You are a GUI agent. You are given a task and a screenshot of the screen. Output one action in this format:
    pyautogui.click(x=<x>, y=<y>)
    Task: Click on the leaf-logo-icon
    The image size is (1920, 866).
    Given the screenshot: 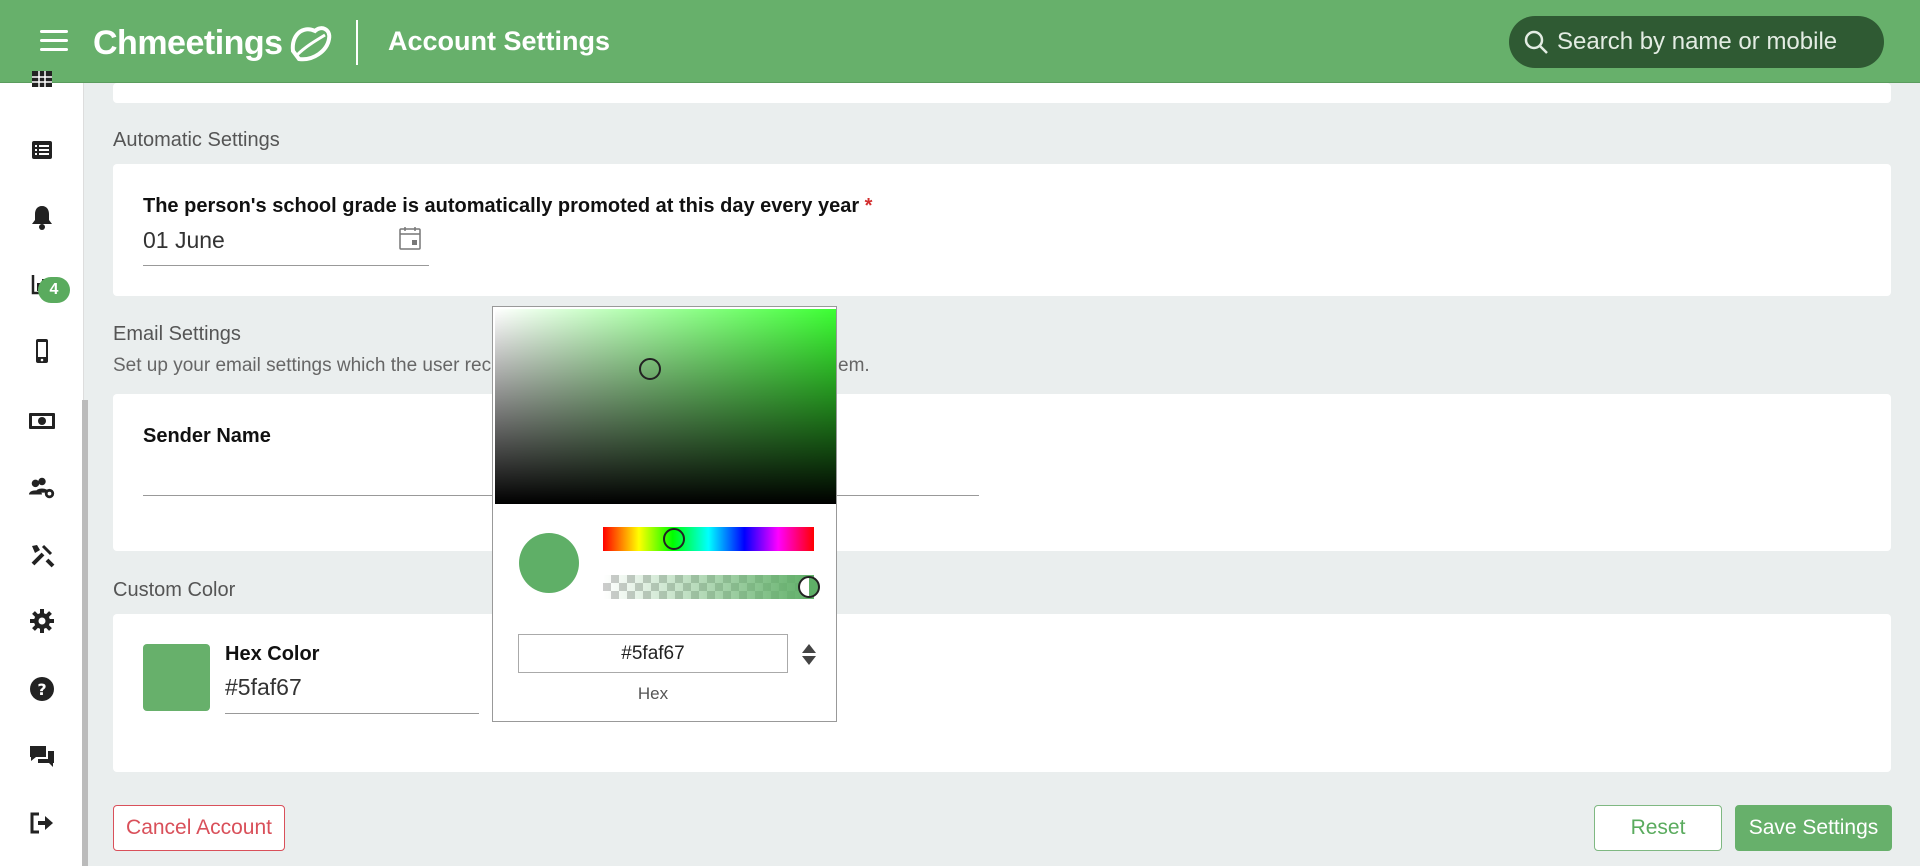 What is the action you would take?
    pyautogui.click(x=310, y=44)
    